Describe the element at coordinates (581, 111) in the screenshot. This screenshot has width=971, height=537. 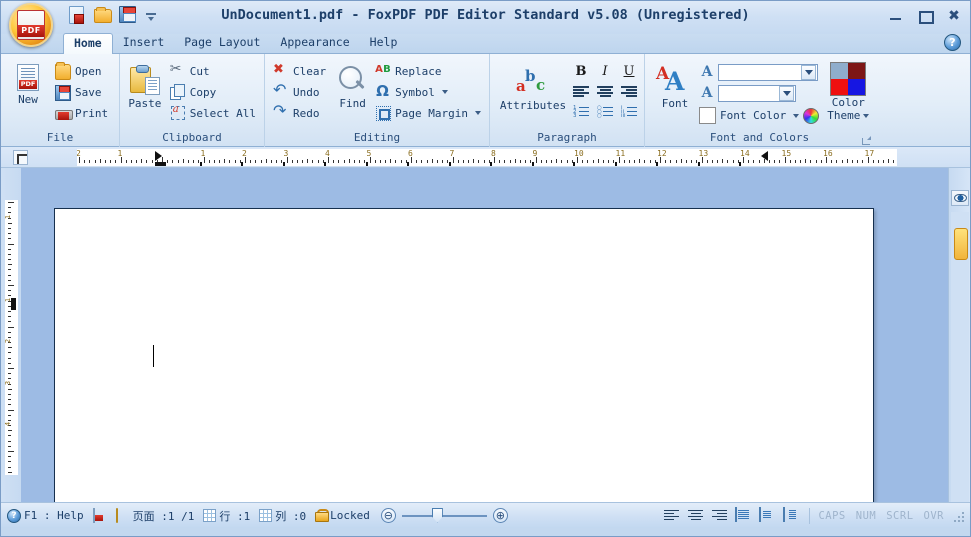
I see `numbered-list-button: 123` at that location.